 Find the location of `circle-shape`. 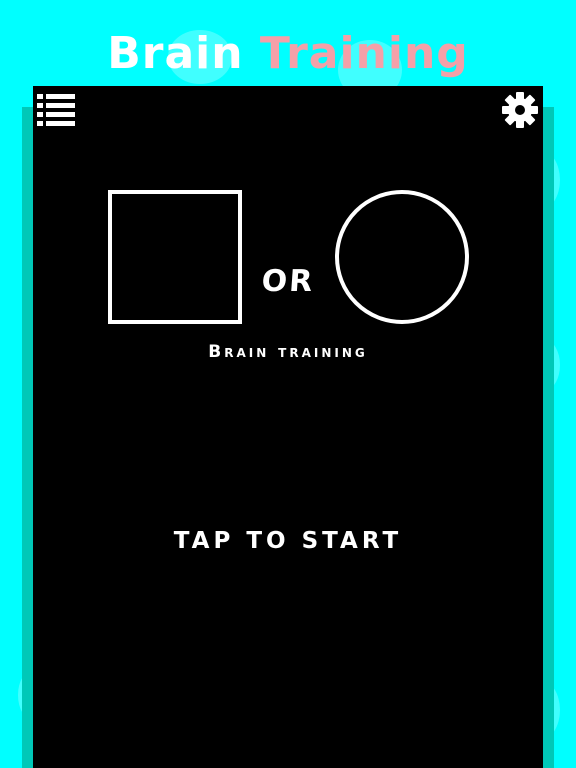

circle-shape is located at coordinates (402, 257).